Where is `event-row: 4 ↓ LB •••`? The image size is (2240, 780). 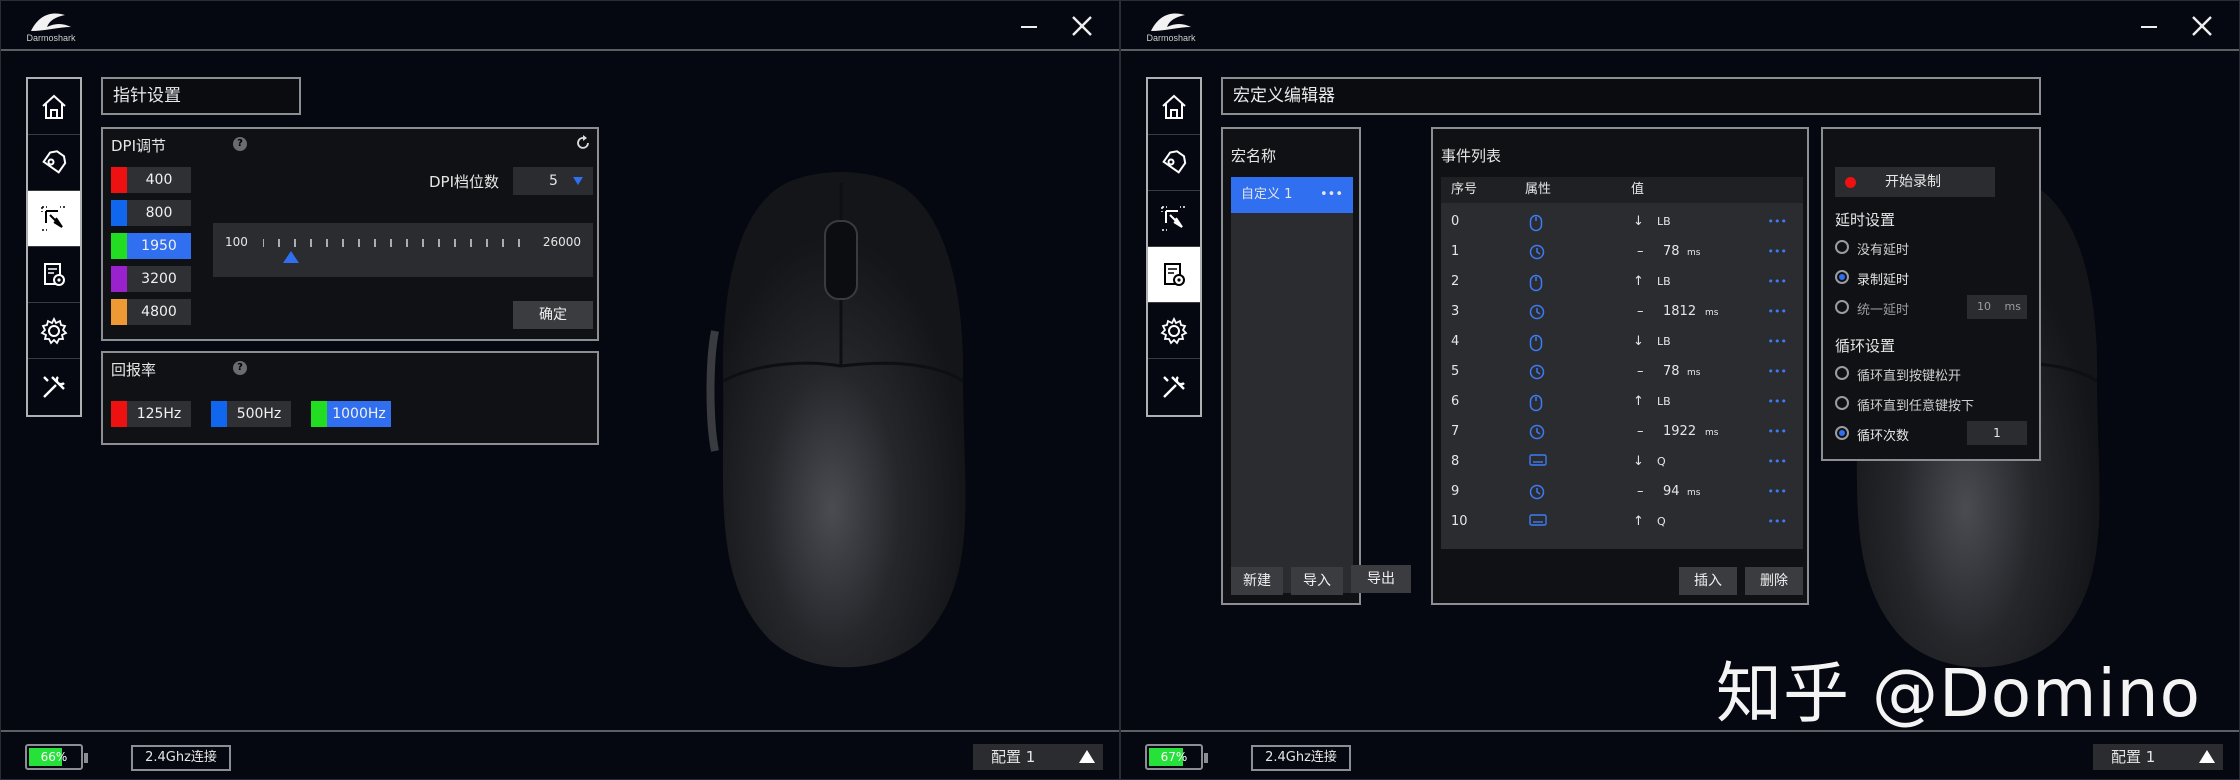
event-row: 4 ↓ LB ••• is located at coordinates (1622, 342).